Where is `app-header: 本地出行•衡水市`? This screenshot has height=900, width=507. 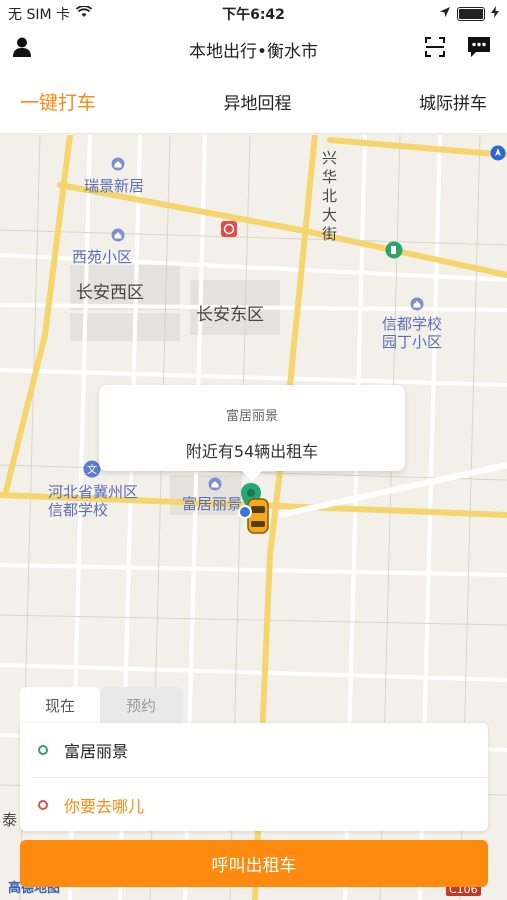
app-header: 本地出行•衡水市 is located at coordinates (253, 49).